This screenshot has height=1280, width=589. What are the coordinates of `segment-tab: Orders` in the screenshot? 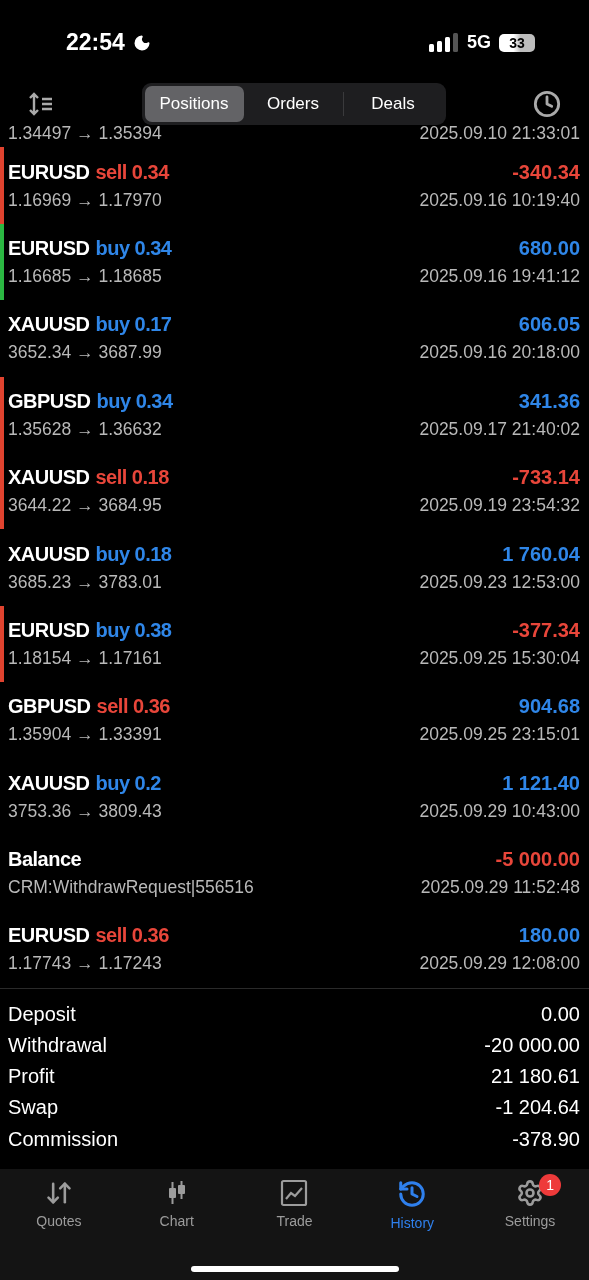 It's located at (293, 103).